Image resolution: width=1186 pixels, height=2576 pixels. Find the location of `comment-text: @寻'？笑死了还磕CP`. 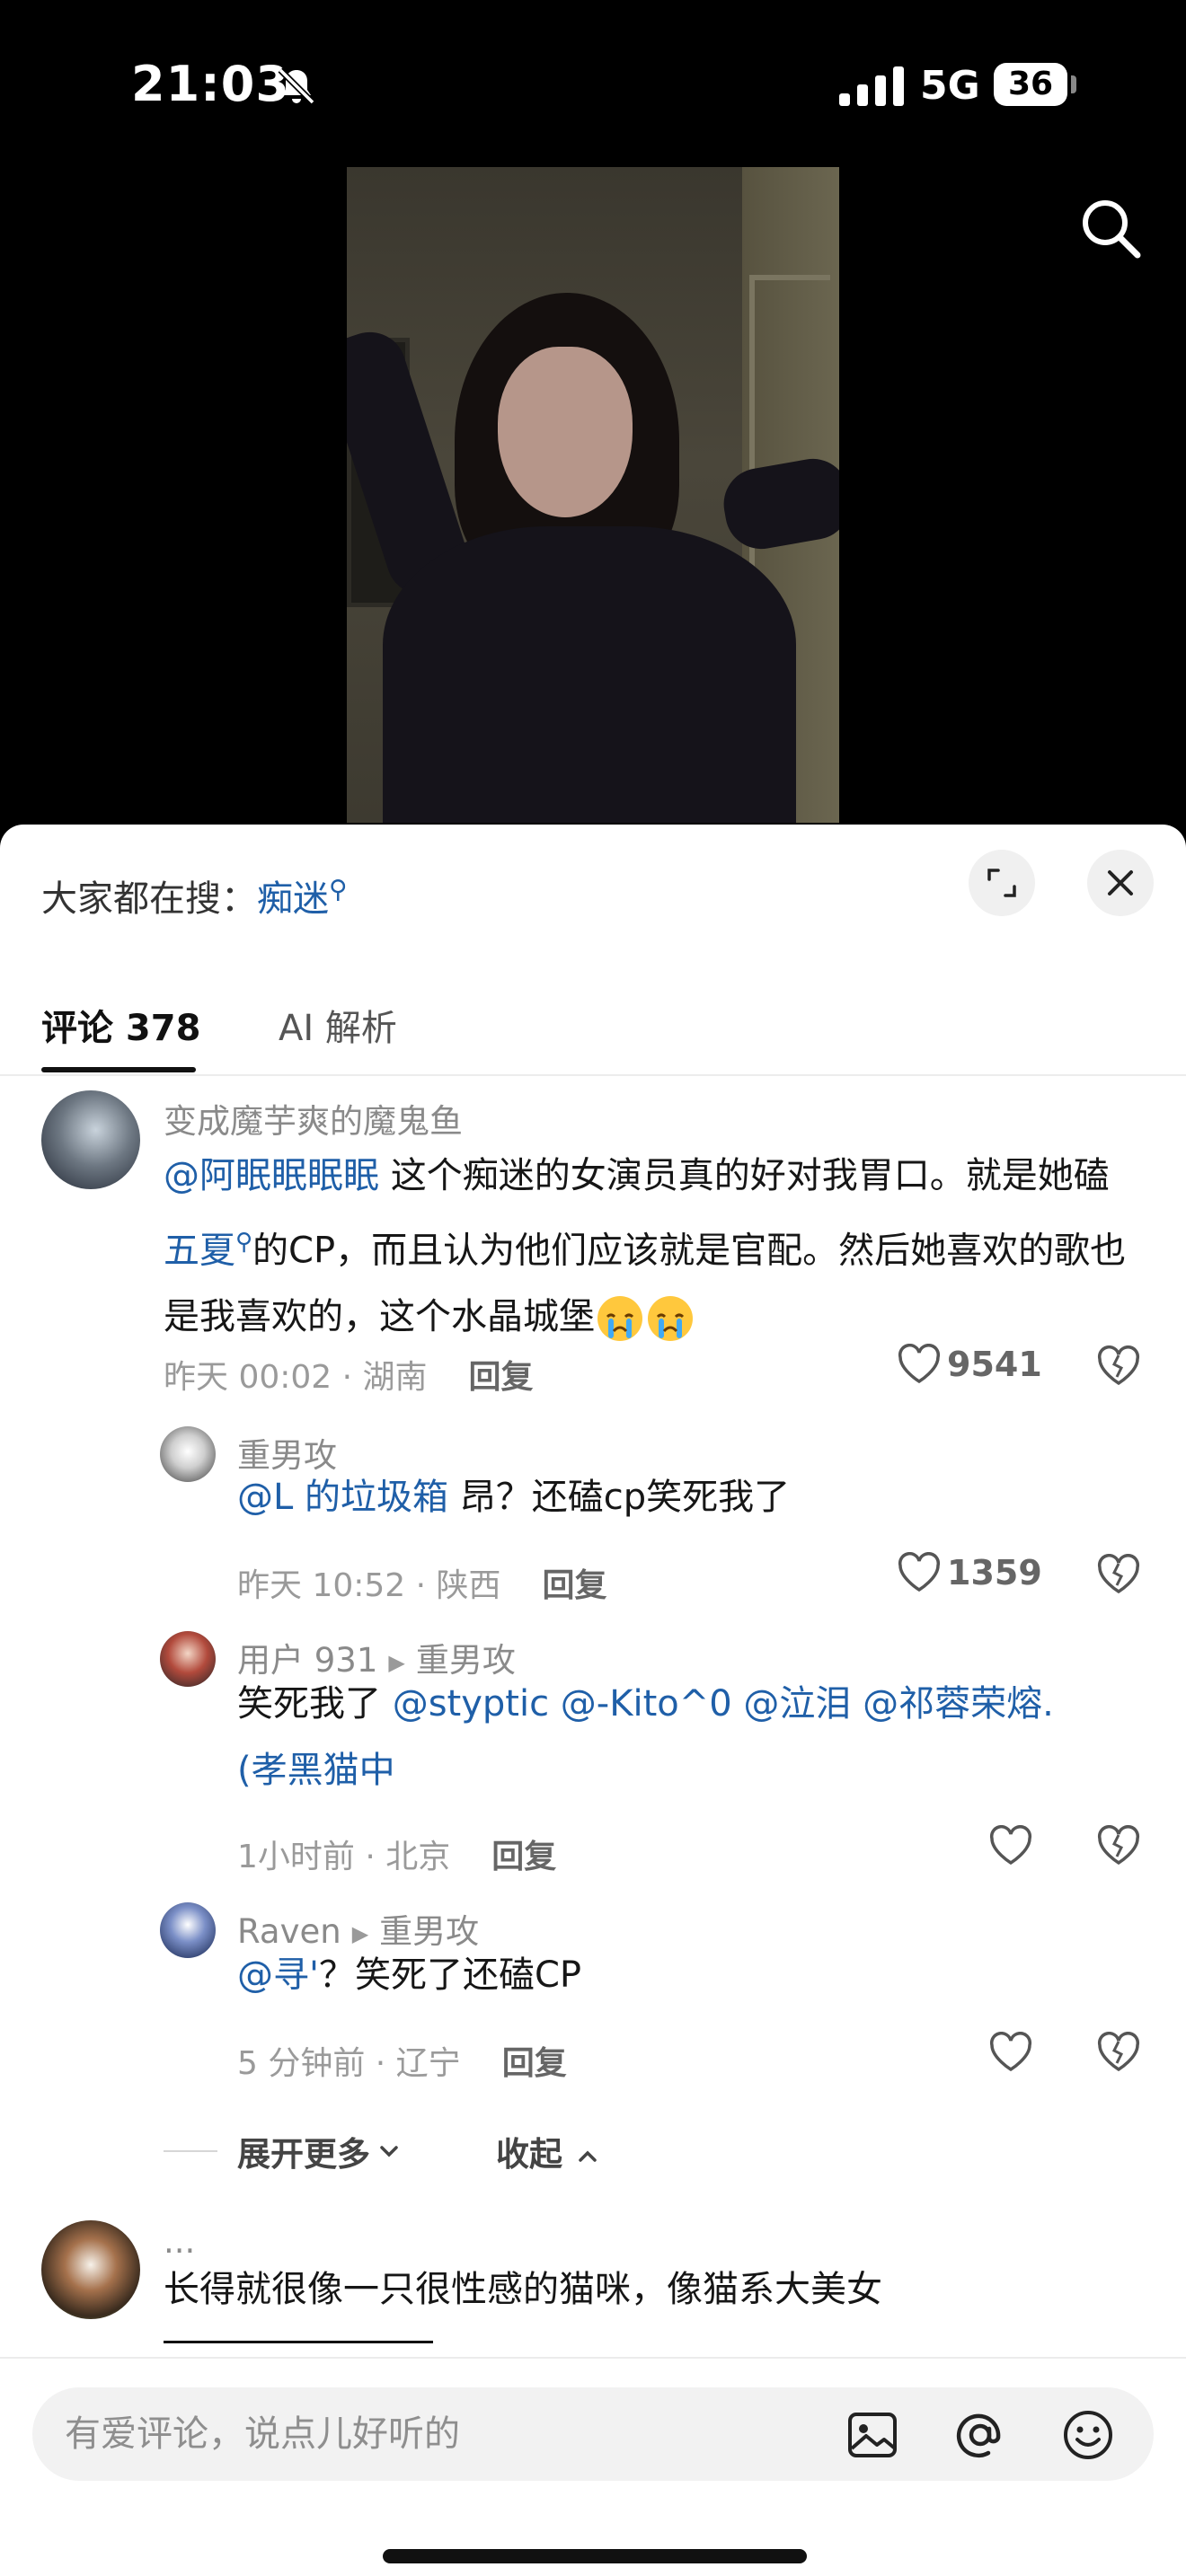

comment-text: @寻'？笑死了还磕CP is located at coordinates (686, 1975).